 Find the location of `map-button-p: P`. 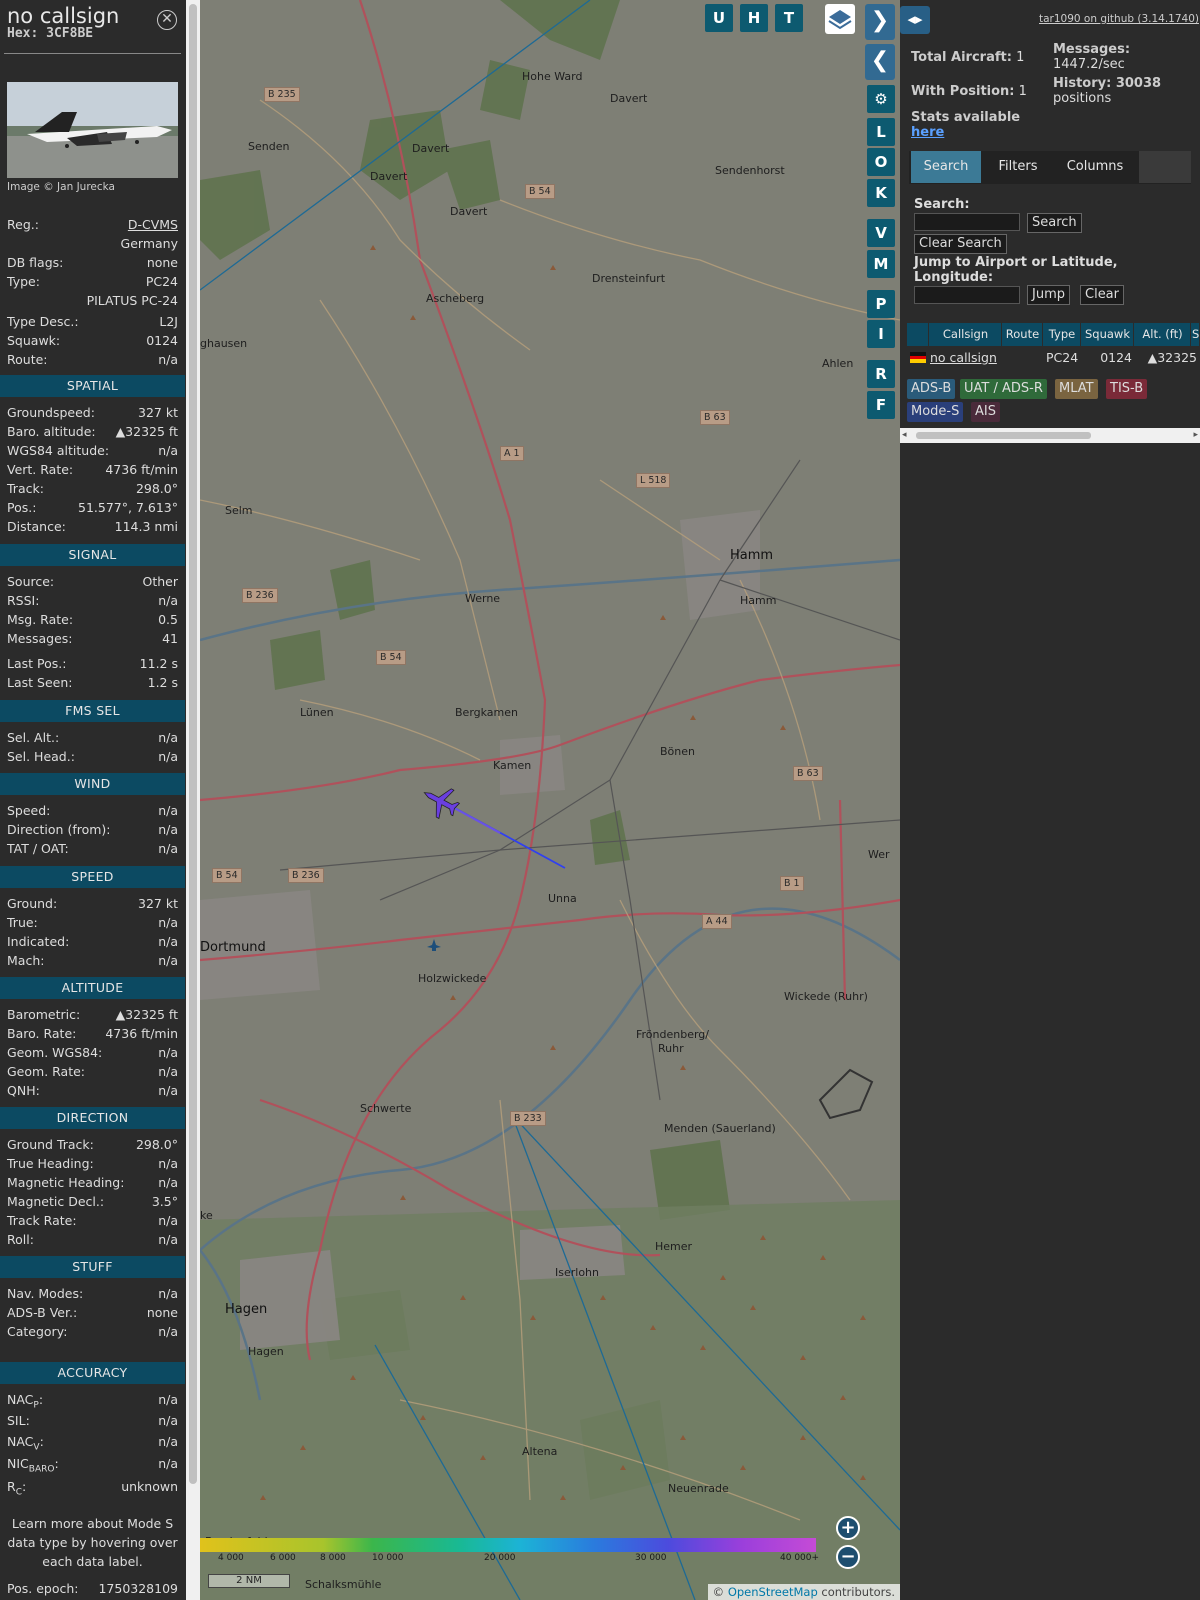

map-button-p: P is located at coordinates (881, 304).